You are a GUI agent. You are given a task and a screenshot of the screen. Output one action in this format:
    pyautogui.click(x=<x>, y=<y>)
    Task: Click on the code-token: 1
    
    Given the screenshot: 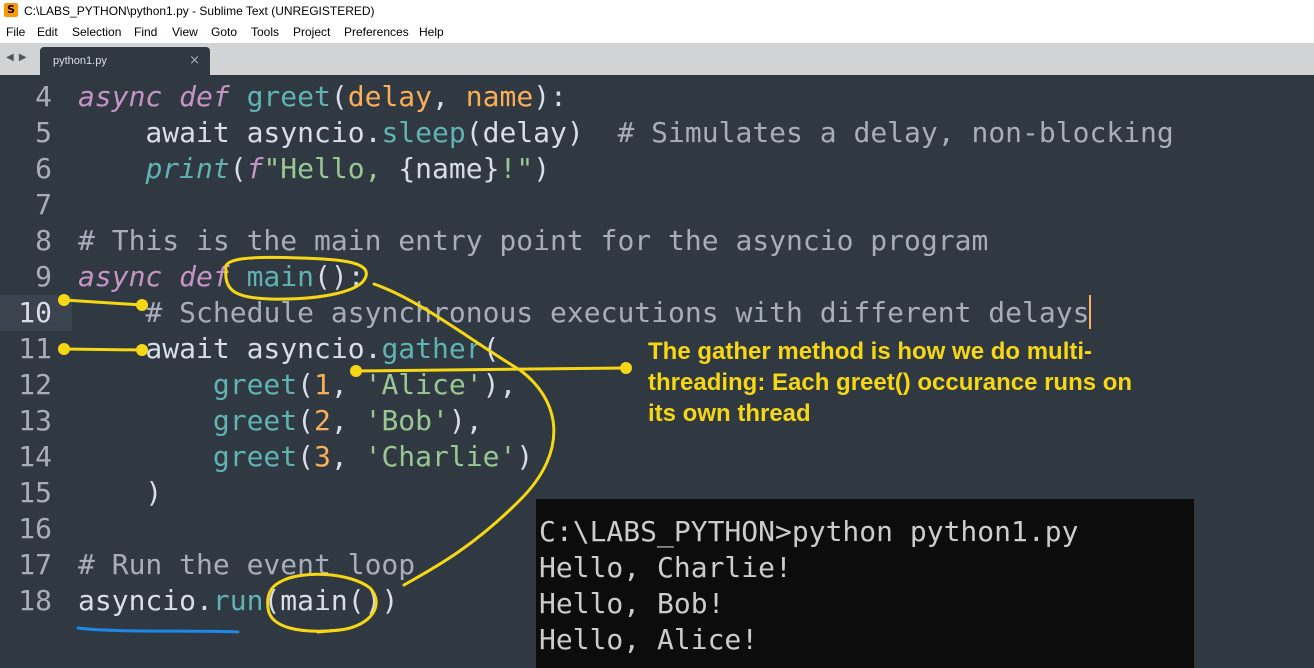 What is the action you would take?
    pyautogui.click(x=322, y=384)
    